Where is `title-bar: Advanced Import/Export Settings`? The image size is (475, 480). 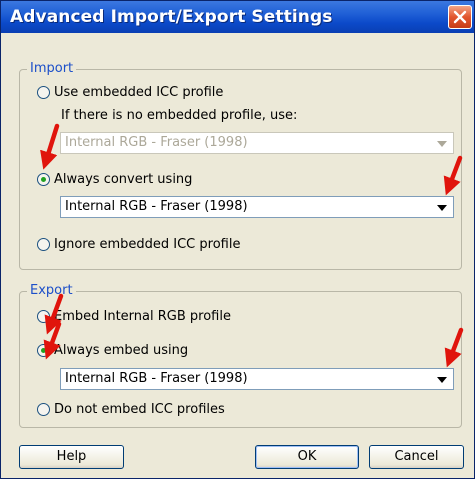
title-bar: Advanced Import/Export Settings is located at coordinates (237, 17).